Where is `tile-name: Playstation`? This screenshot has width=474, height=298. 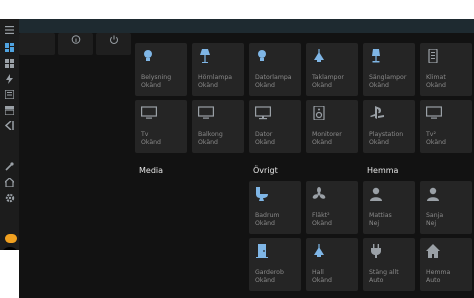
tile-name: Playstation is located at coordinates (386, 134).